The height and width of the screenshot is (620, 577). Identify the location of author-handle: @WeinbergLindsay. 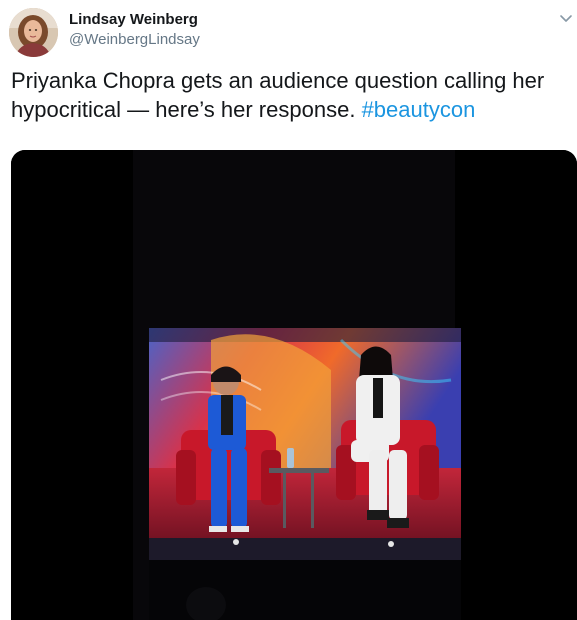
(134, 39).